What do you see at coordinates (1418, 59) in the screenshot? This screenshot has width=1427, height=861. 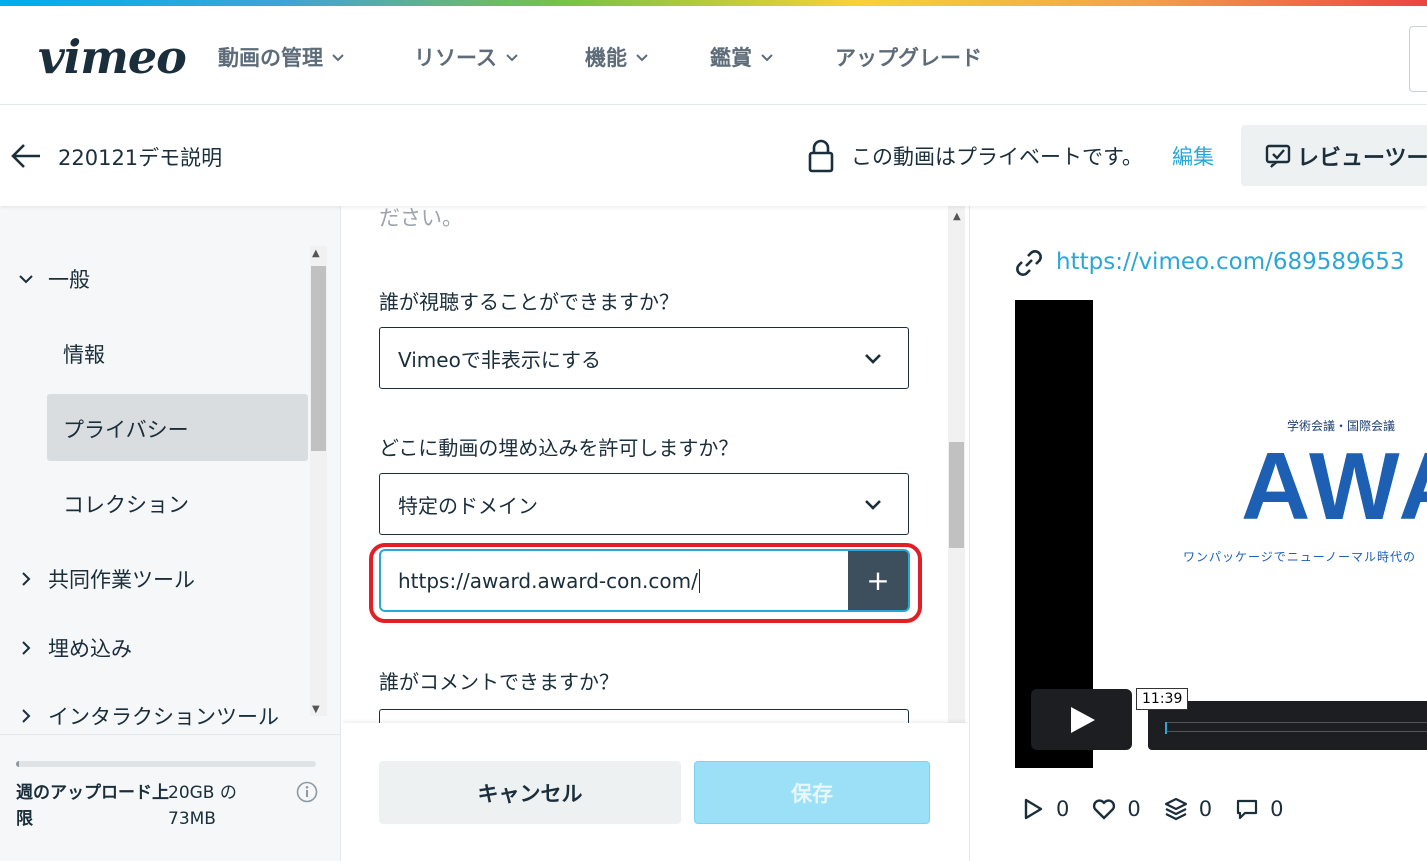 I see `nav-search-box` at bounding box center [1418, 59].